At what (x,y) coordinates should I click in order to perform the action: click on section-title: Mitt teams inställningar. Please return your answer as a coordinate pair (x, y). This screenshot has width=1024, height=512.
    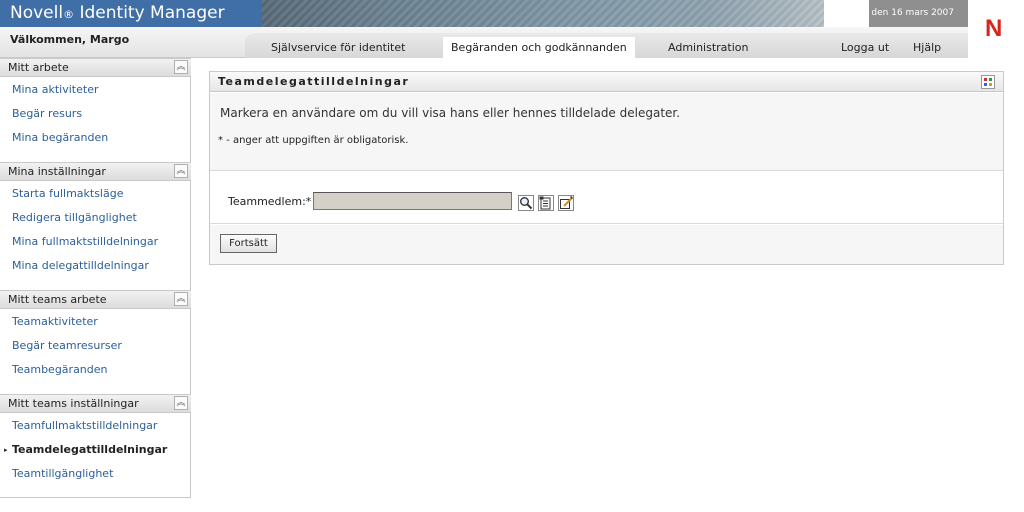
    Looking at the image, I should click on (73, 403).